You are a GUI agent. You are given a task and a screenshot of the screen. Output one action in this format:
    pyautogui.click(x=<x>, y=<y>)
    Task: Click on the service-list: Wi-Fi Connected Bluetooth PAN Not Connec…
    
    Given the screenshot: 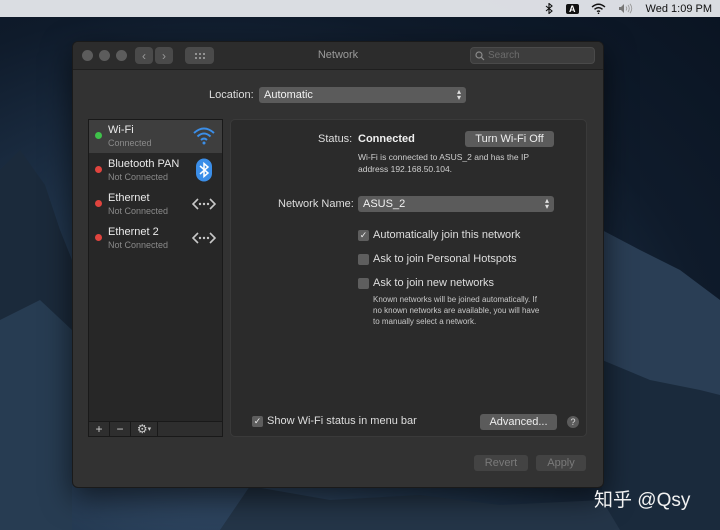 What is the action you would take?
    pyautogui.click(x=155, y=278)
    